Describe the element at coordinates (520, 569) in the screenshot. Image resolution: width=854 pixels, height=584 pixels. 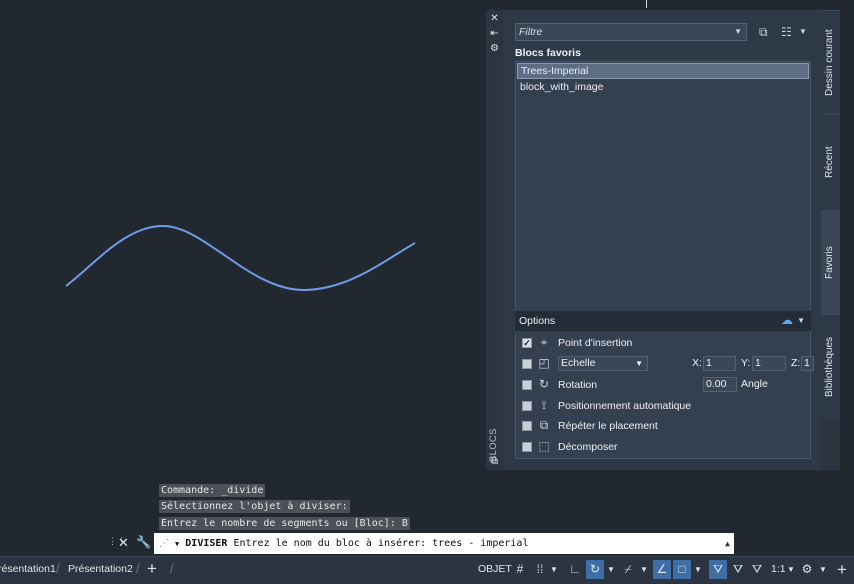
I see `grid-icon: #` at that location.